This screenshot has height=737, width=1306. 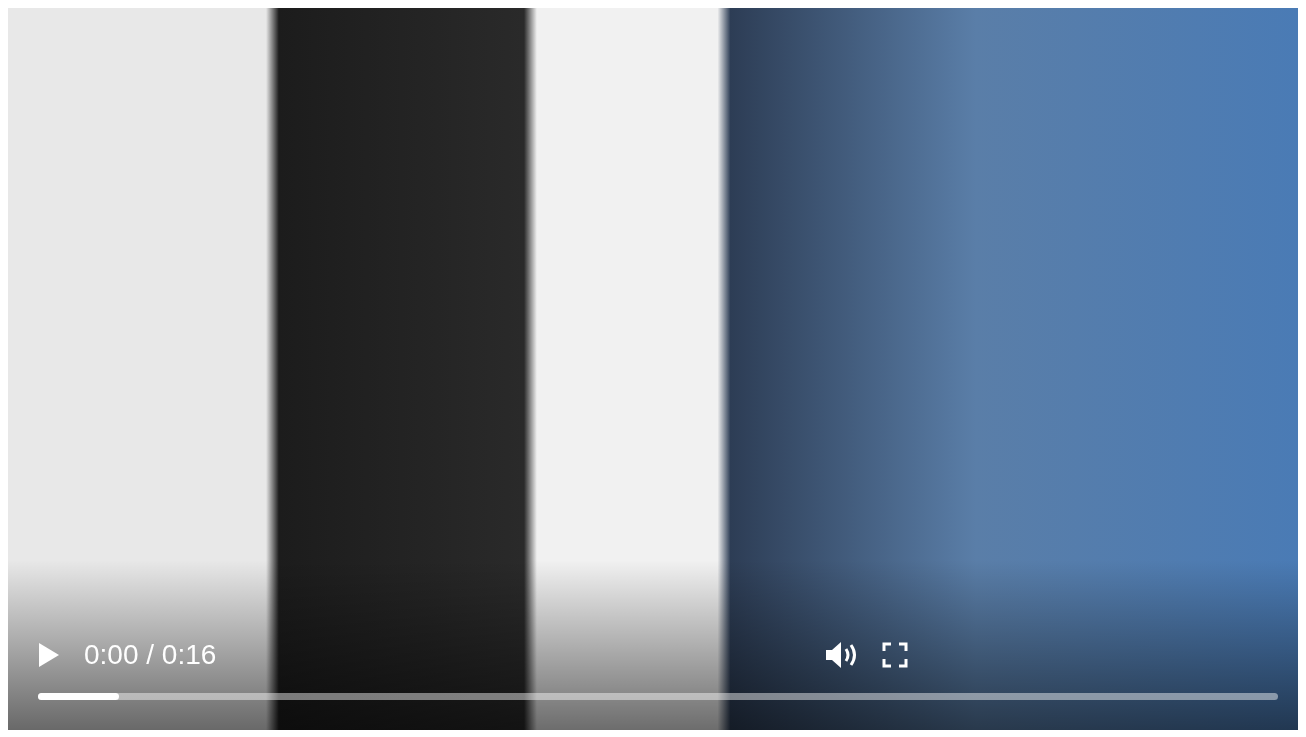 I want to click on play-button, so click(x=49, y=655).